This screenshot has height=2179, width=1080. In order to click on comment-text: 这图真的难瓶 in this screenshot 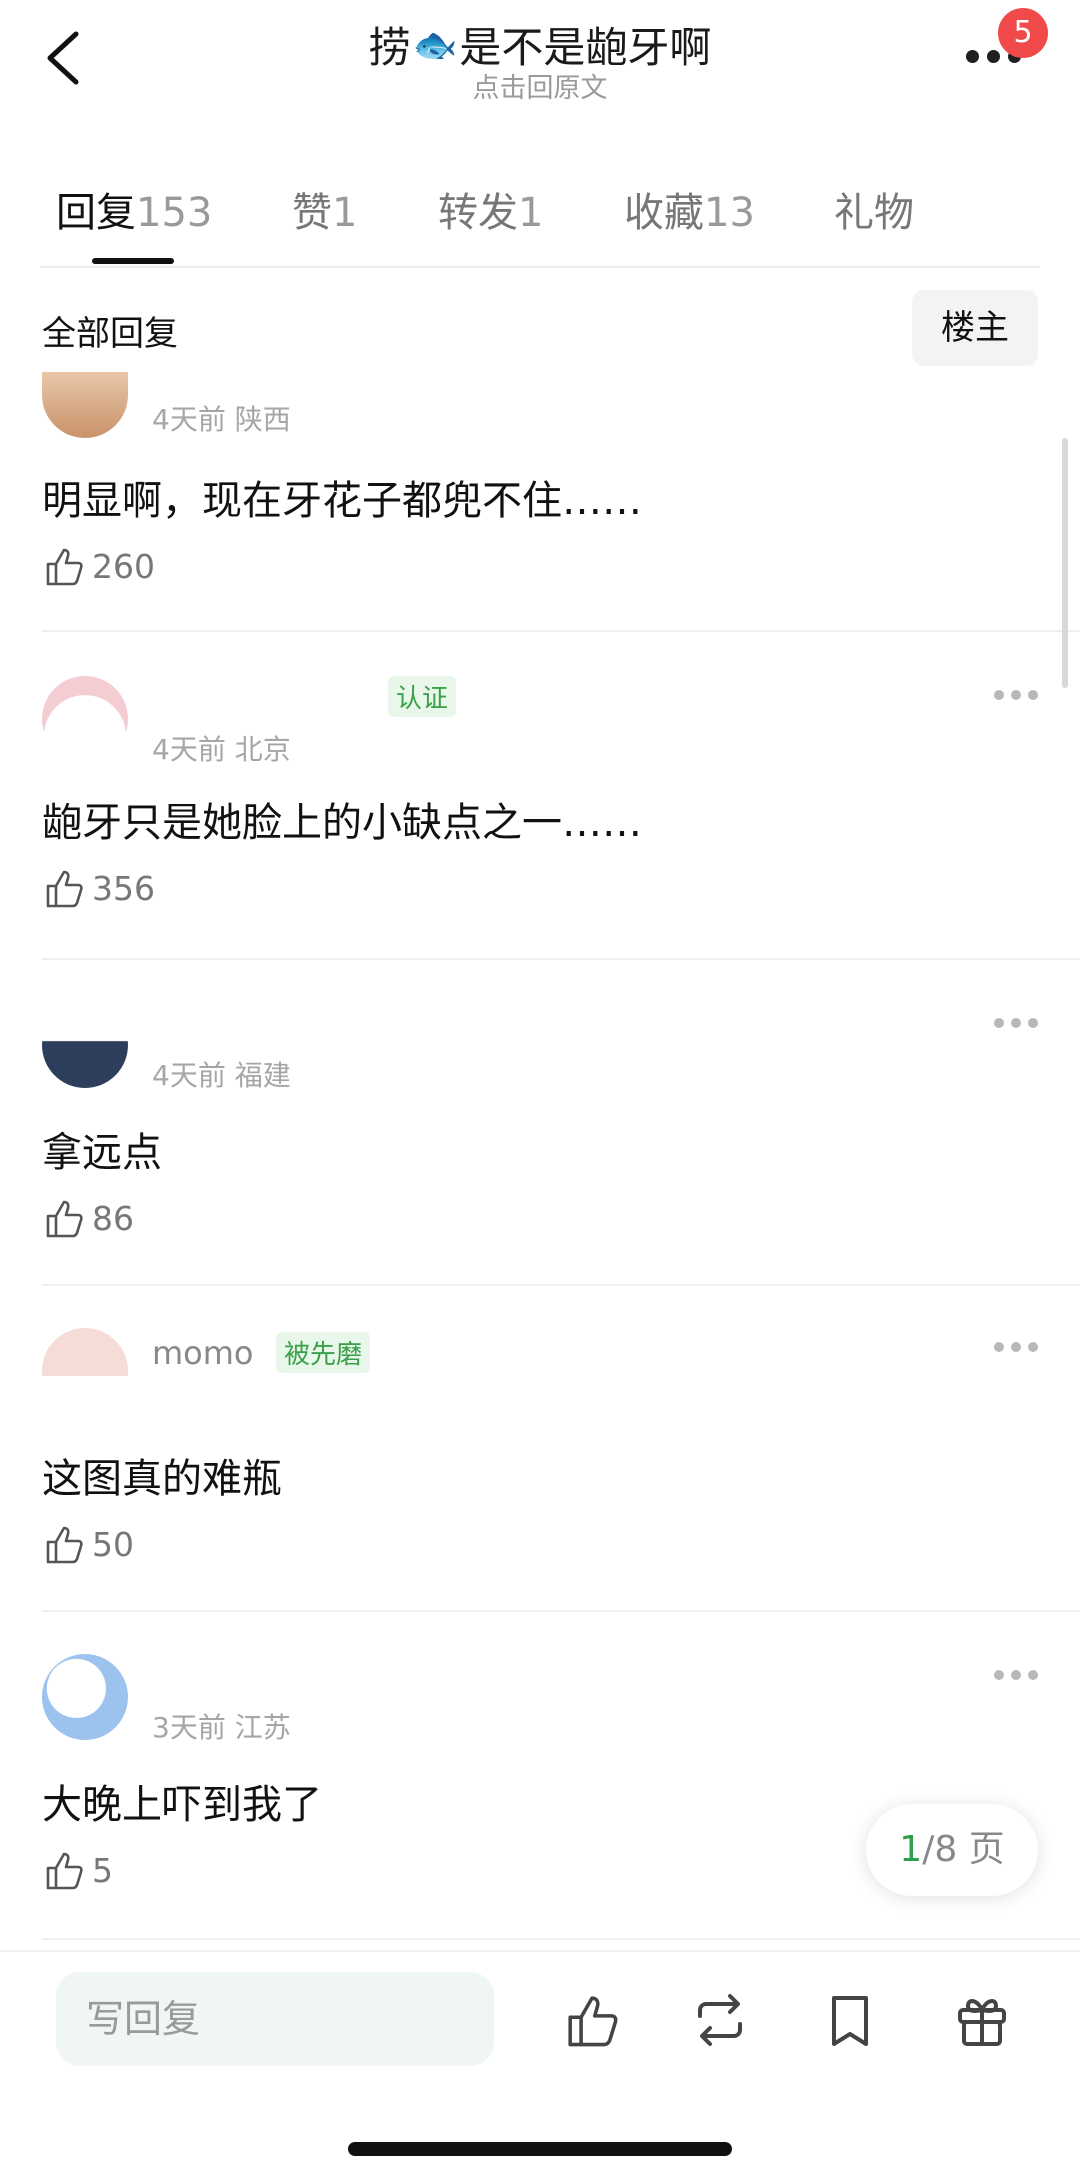, I will do `click(162, 1479)`.